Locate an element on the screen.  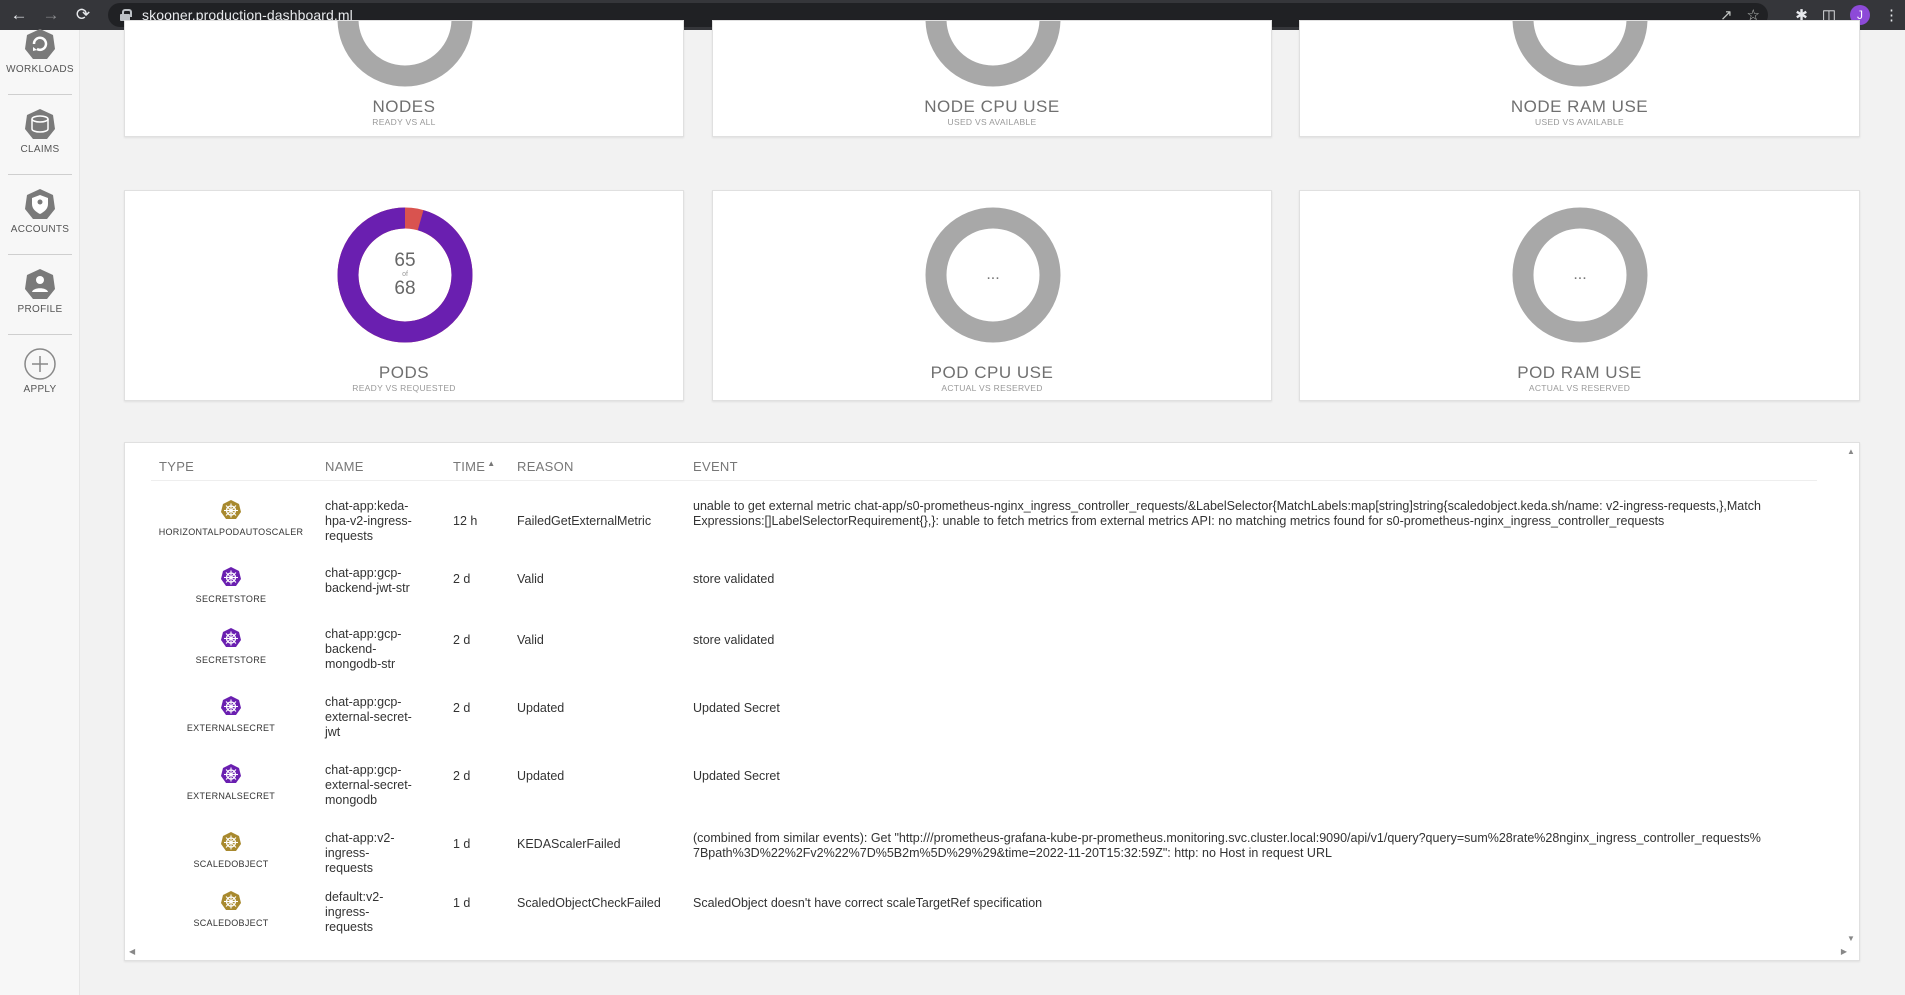
name-cell: chat-app:gcp-backend-jwt-str is located at coordinates (371, 581).